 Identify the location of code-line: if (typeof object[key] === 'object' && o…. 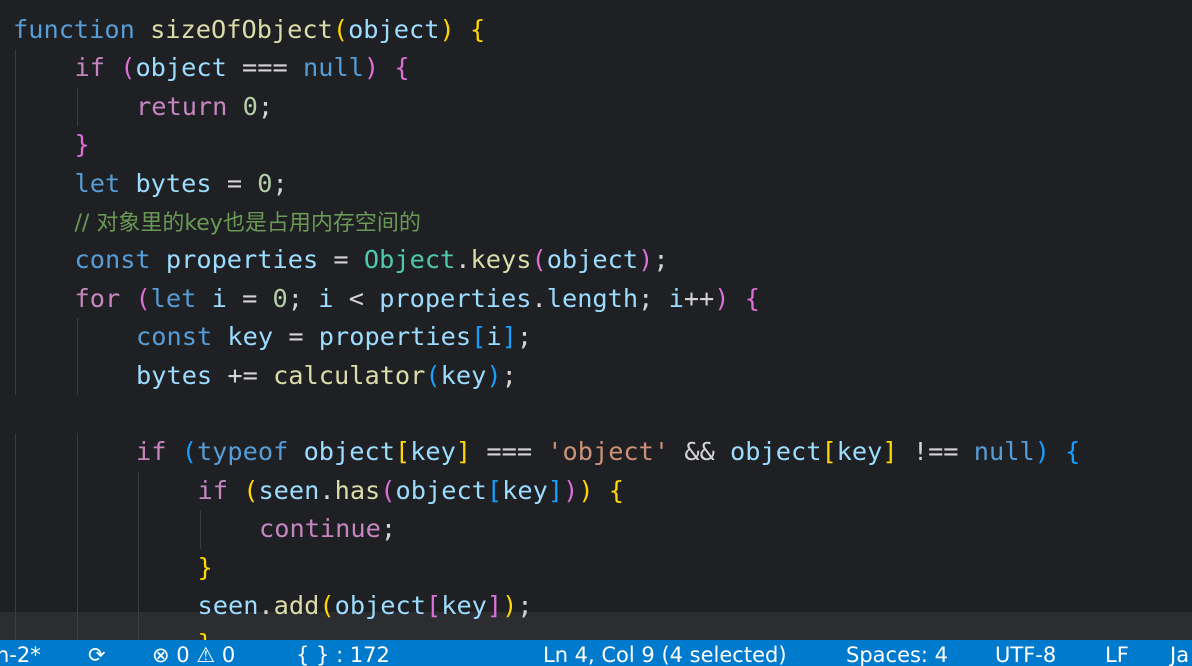
(608, 452).